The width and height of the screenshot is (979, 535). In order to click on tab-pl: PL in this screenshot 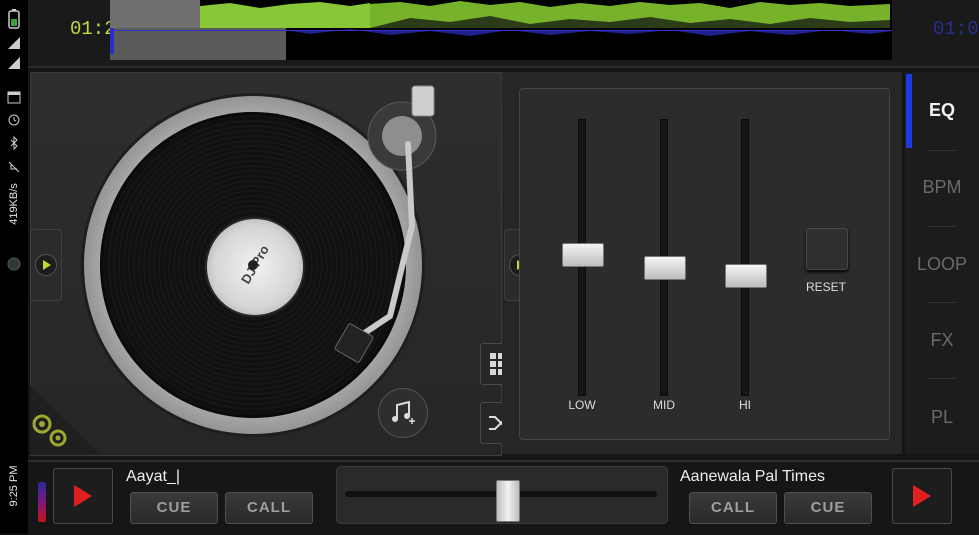, I will do `click(942, 417)`.